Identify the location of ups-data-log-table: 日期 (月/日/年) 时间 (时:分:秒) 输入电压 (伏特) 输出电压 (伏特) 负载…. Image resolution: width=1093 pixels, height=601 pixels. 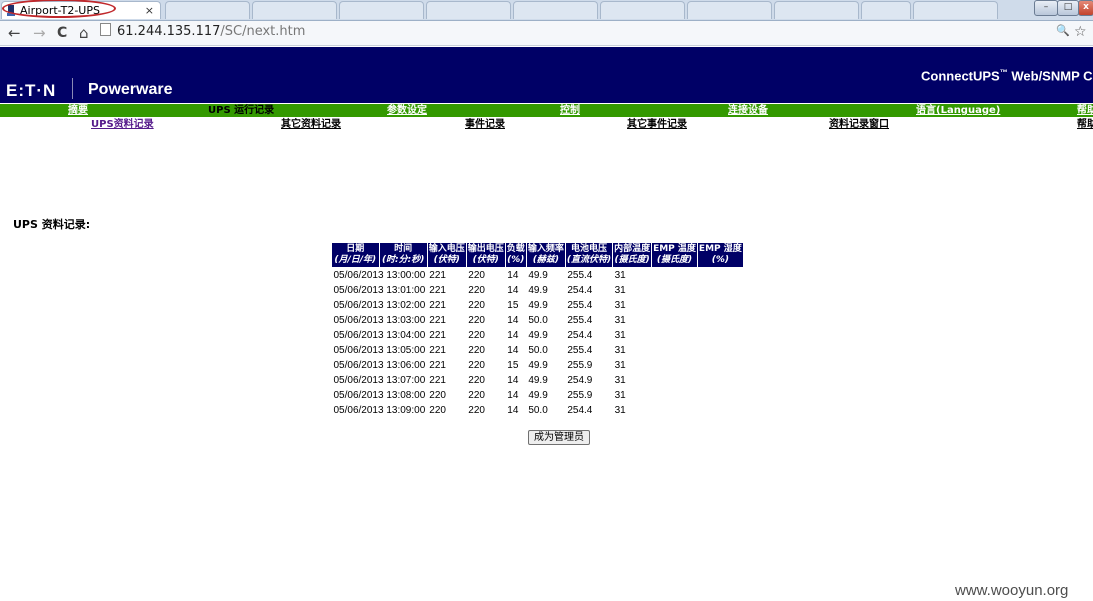
(537, 330).